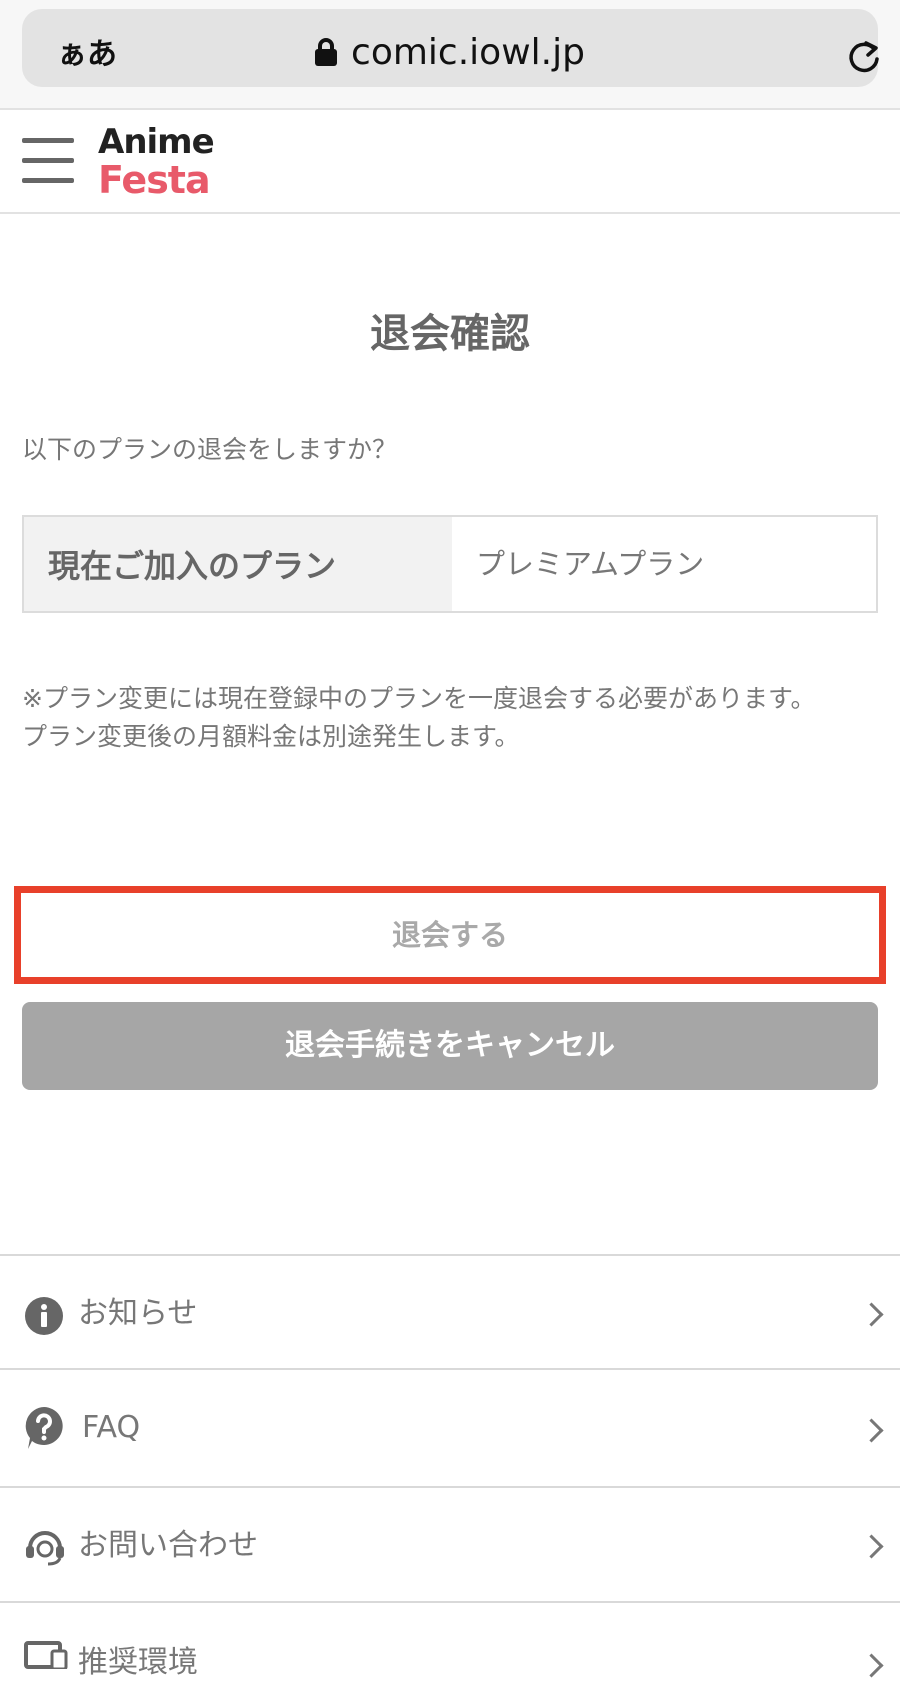 The width and height of the screenshot is (900, 1683). What do you see at coordinates (450, 1641) in the screenshot?
I see `menu-item-environment: 推奨環境` at bounding box center [450, 1641].